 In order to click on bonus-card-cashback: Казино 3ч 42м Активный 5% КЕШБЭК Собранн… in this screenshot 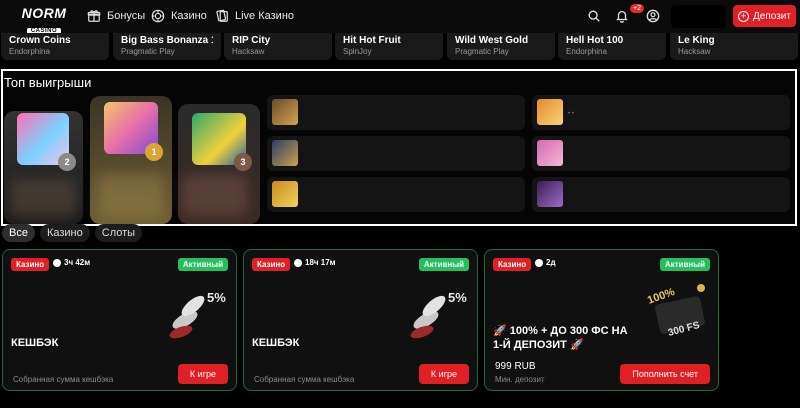, I will do `click(119, 320)`.